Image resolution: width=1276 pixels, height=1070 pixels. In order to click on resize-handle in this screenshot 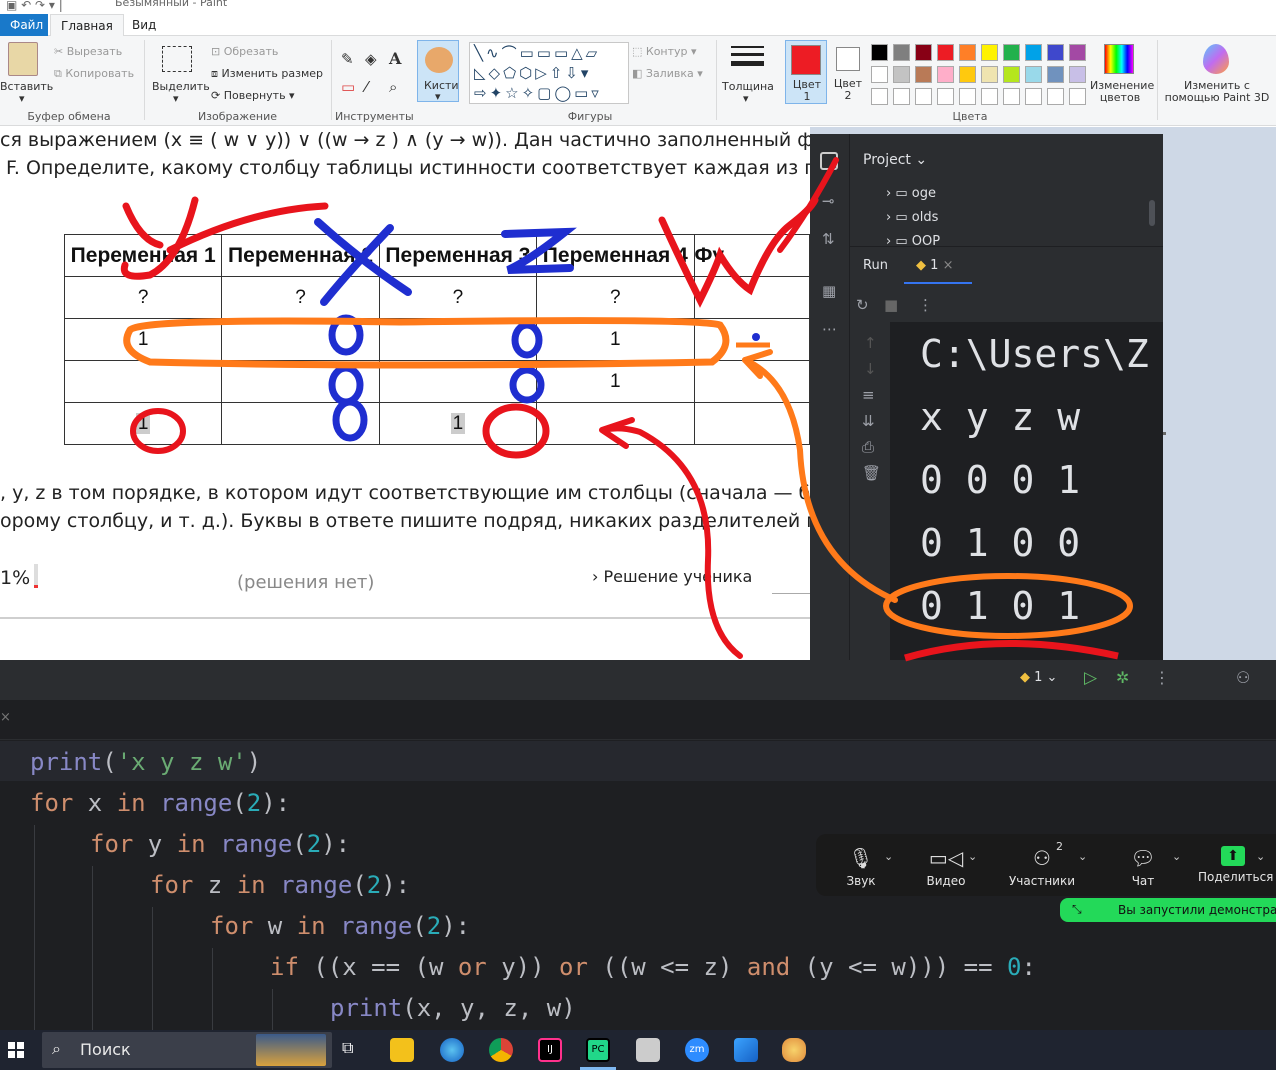, I will do `click(1164, 433)`.